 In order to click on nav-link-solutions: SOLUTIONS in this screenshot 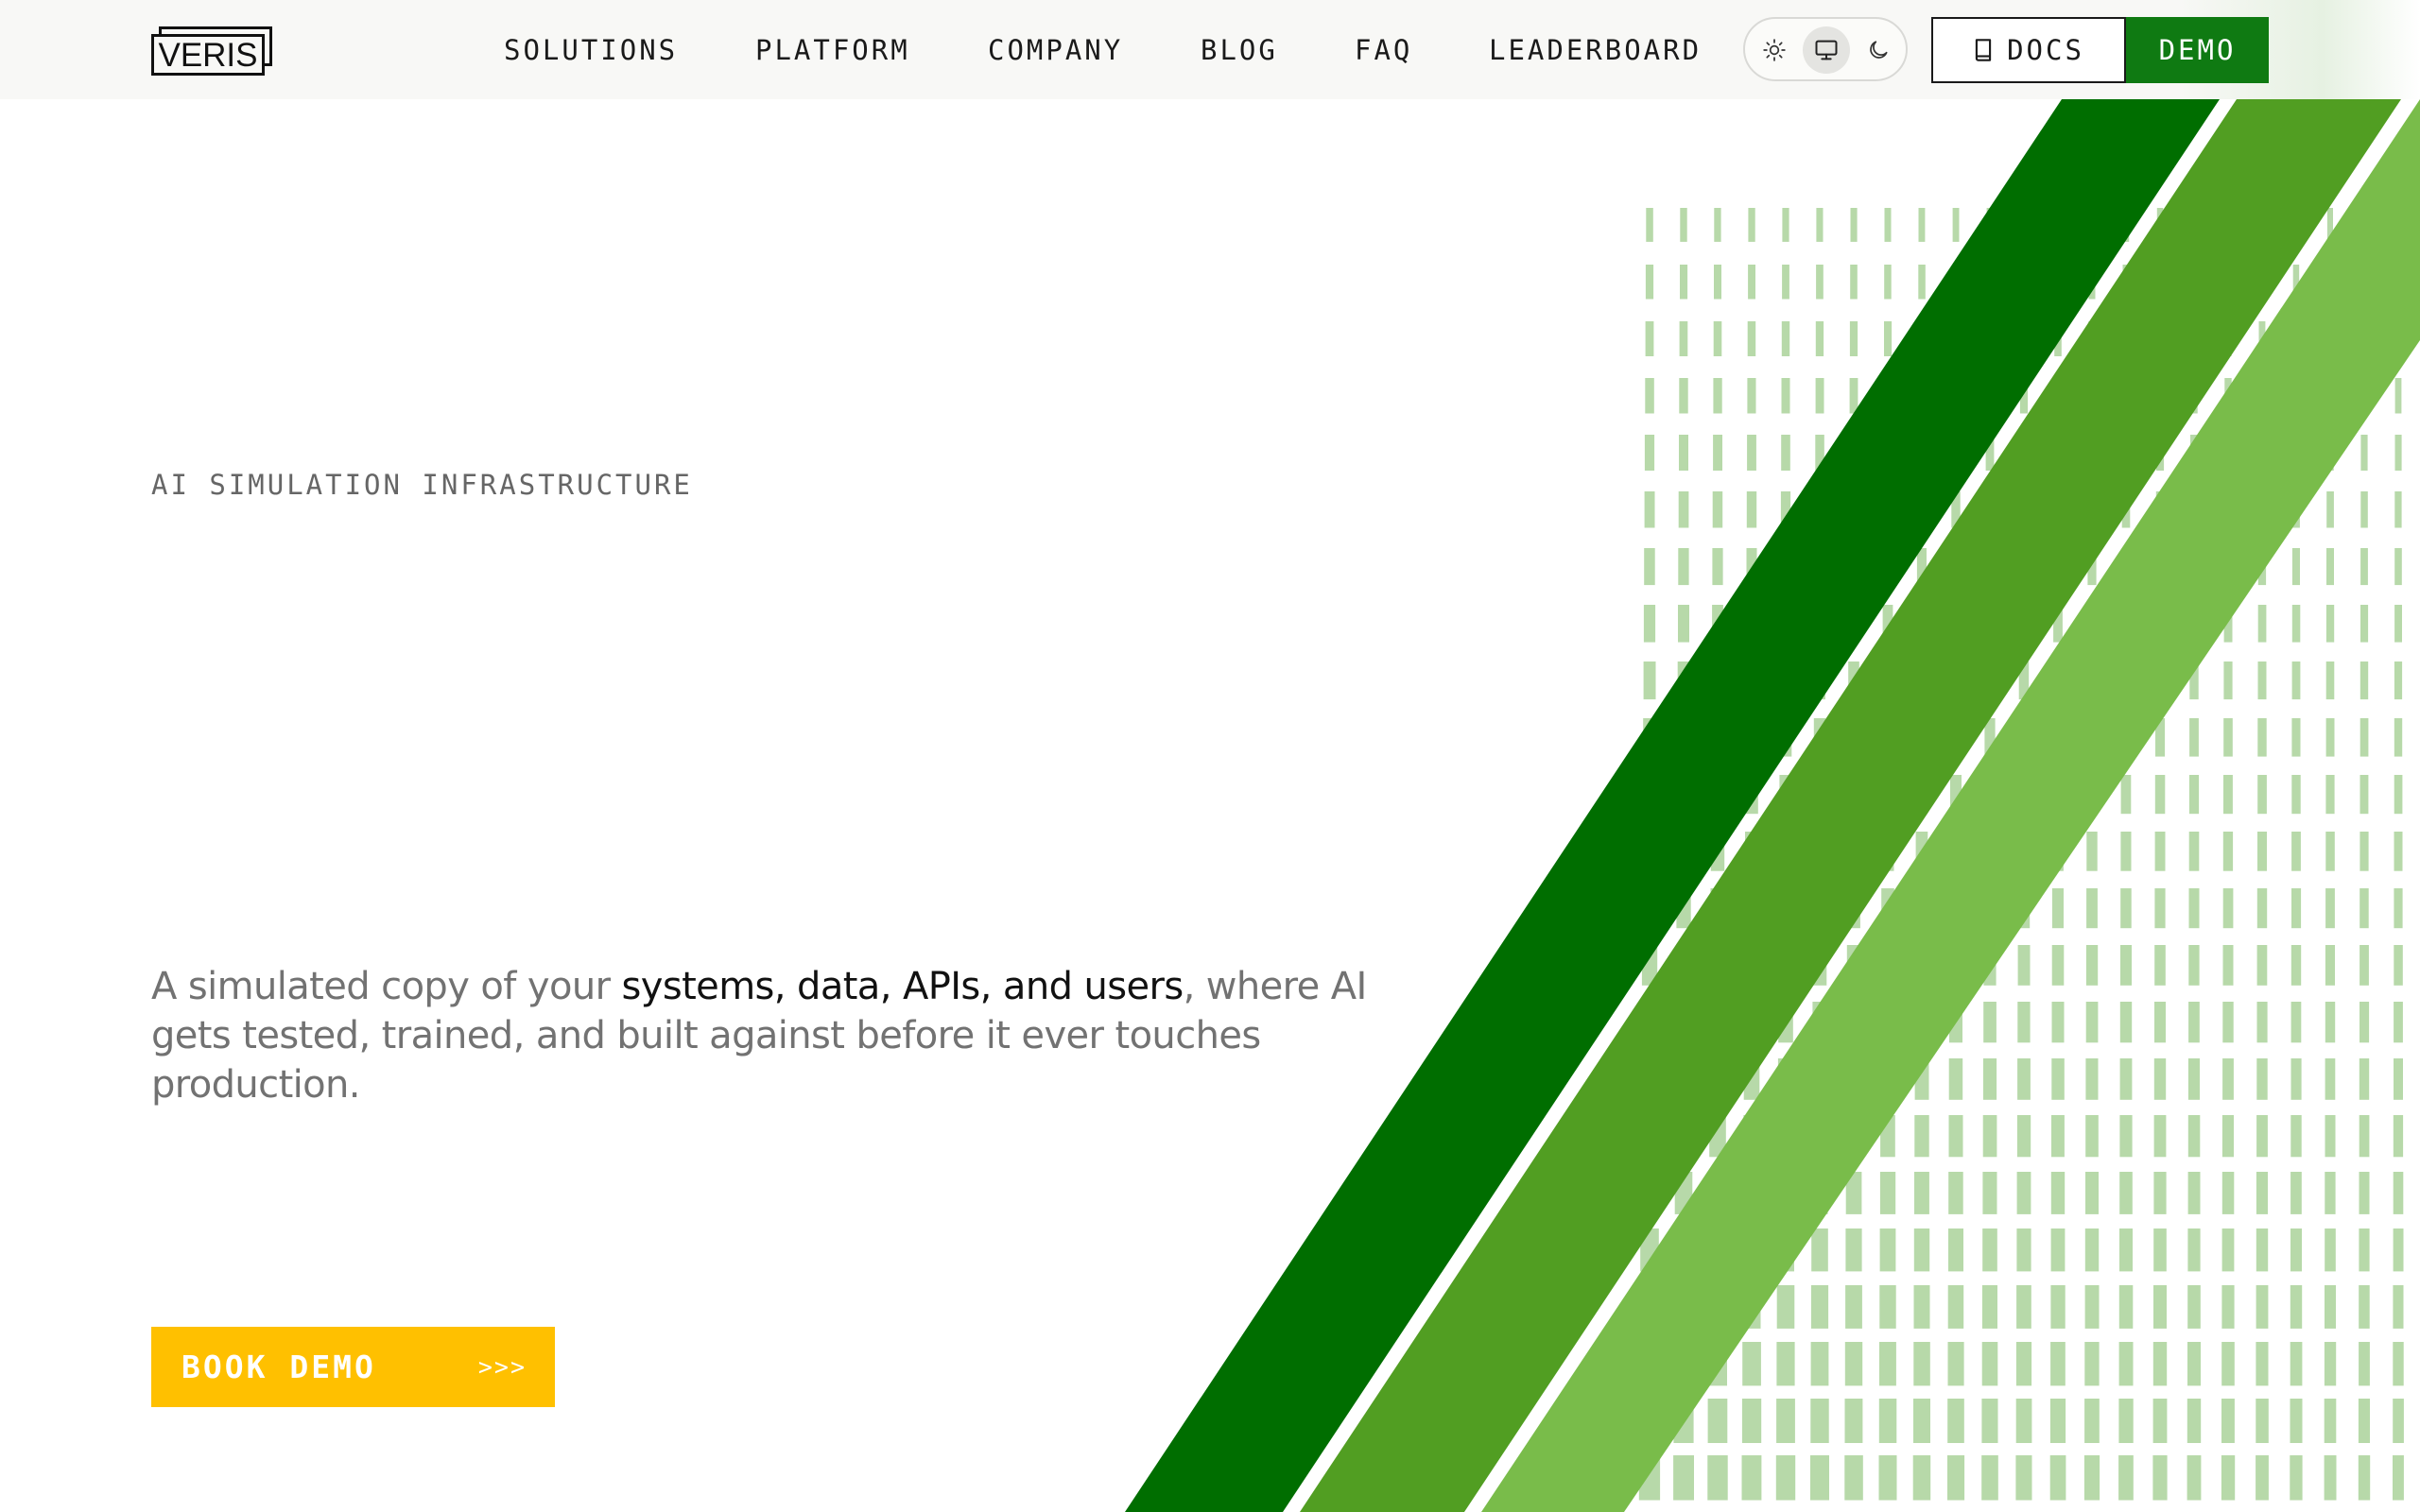, I will do `click(591, 50)`.